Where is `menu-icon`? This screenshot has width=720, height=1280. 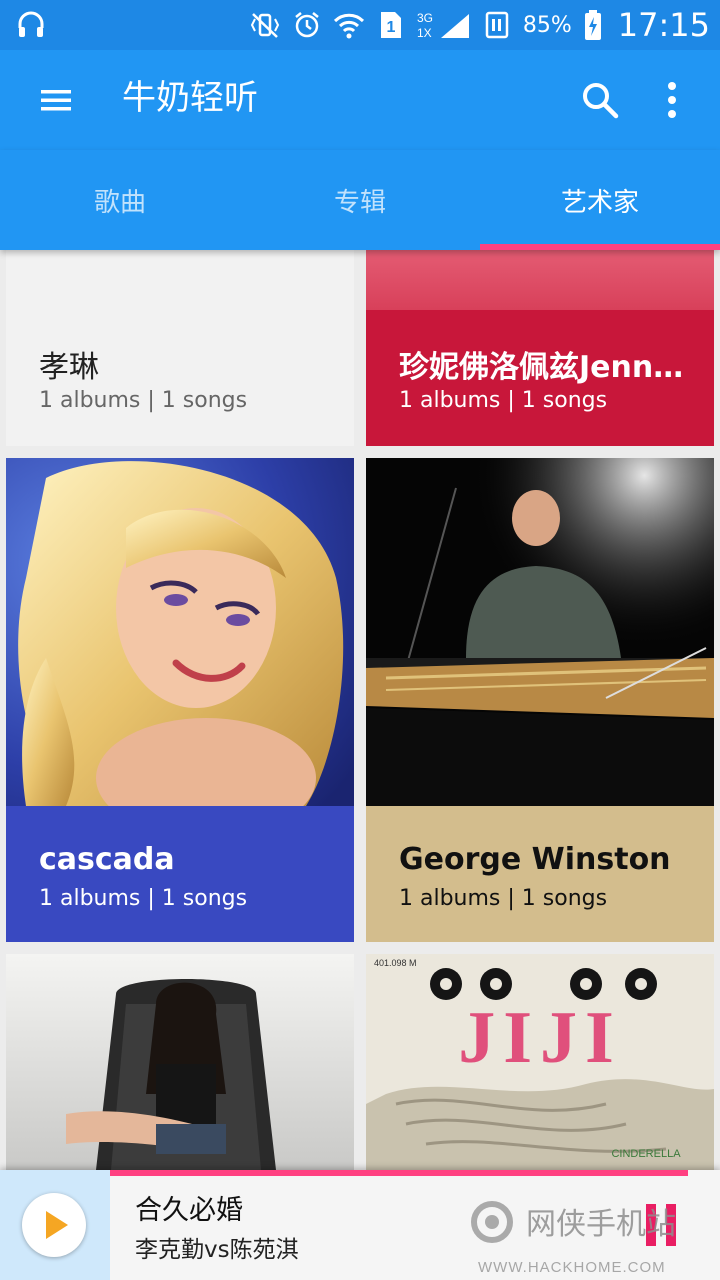
menu-icon is located at coordinates (56, 100).